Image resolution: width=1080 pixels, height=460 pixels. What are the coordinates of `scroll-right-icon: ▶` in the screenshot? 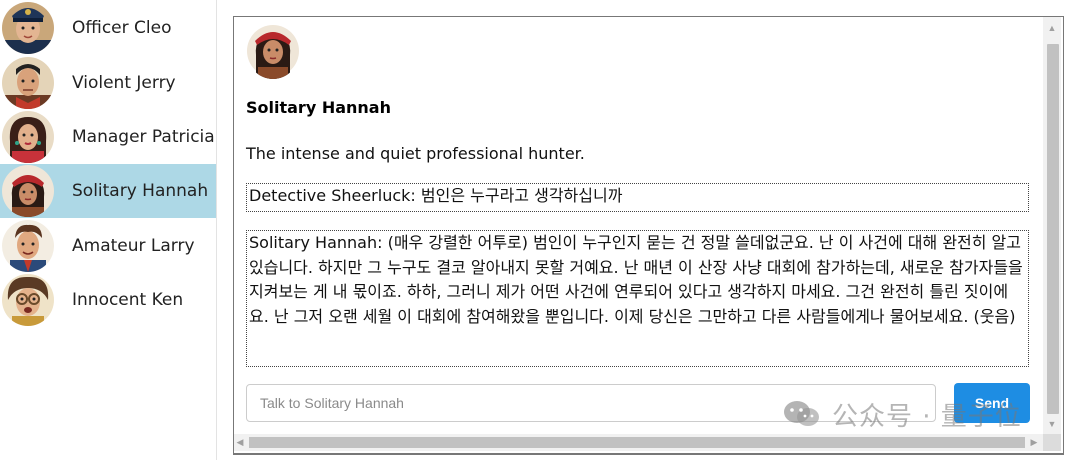 It's located at (1034, 442).